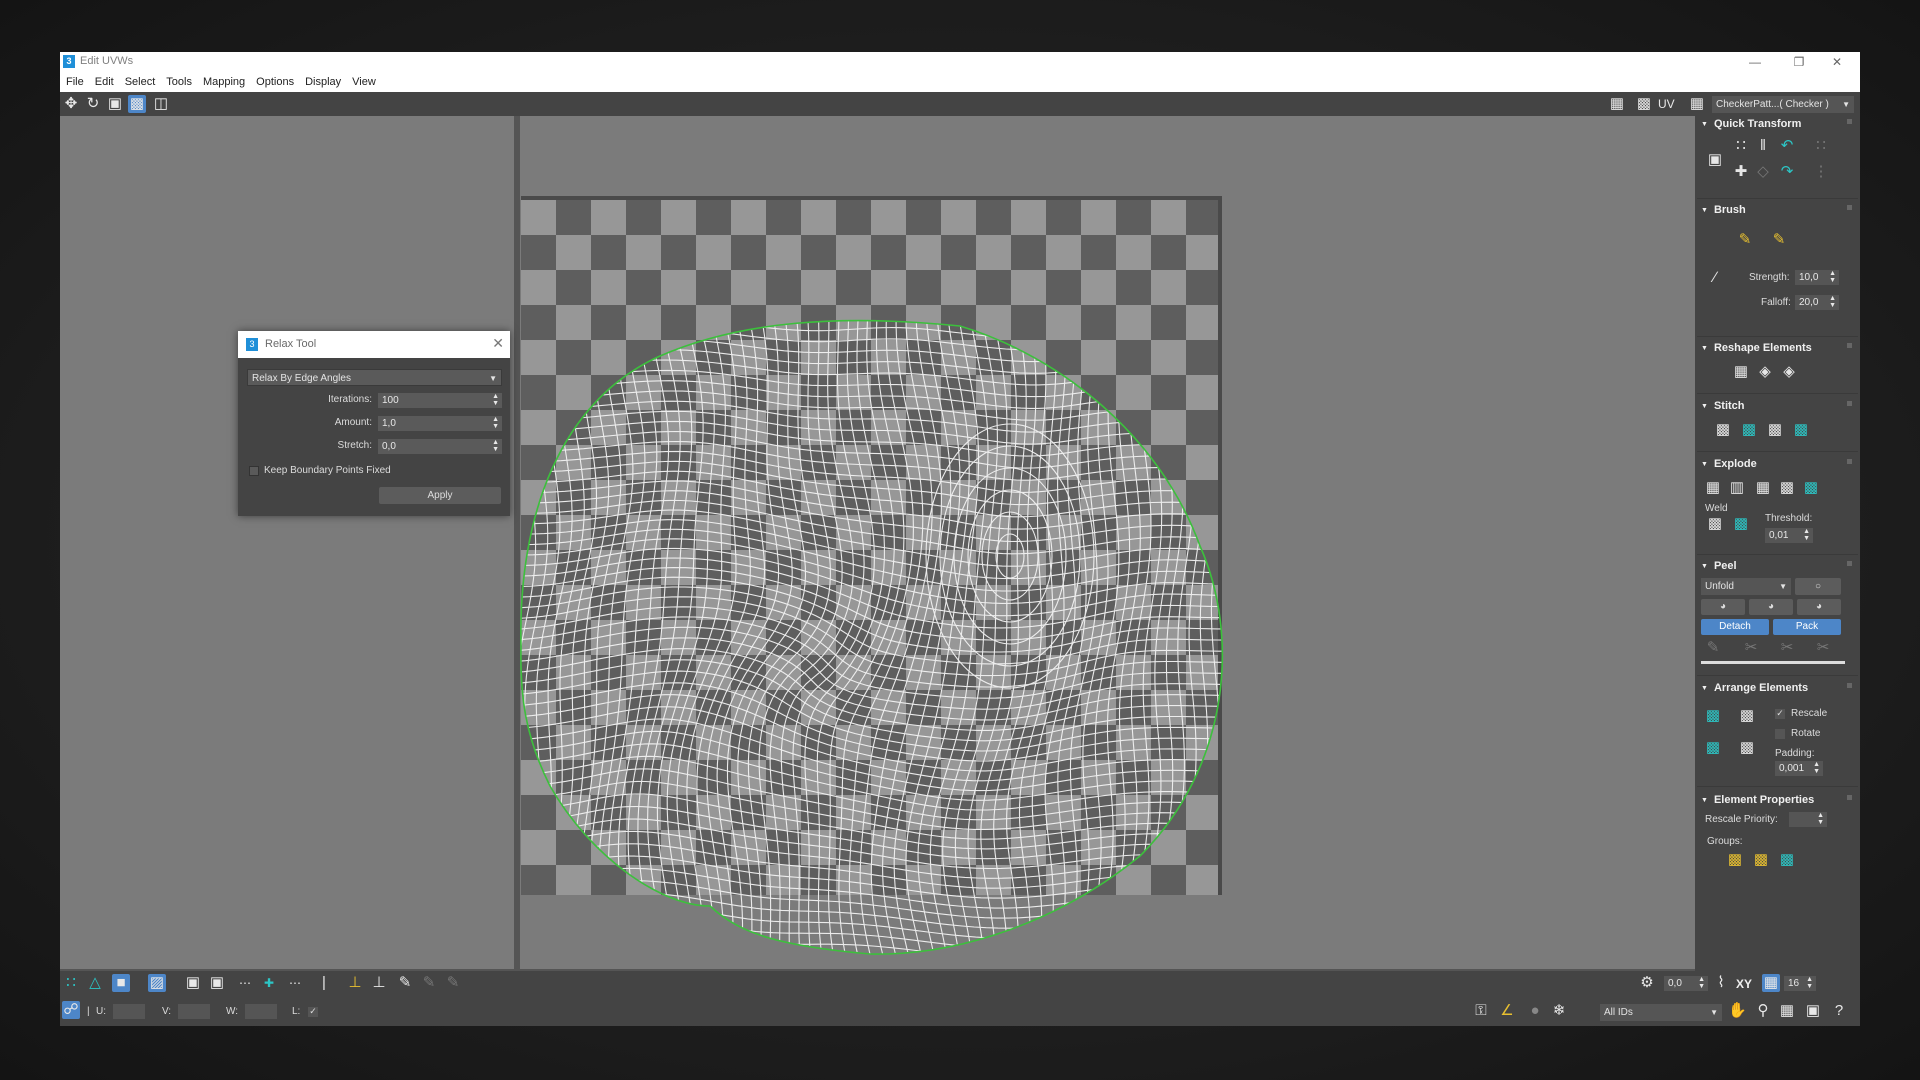 The image size is (1920, 1080). I want to click on weld-selected-icon: ▩, so click(1741, 524).